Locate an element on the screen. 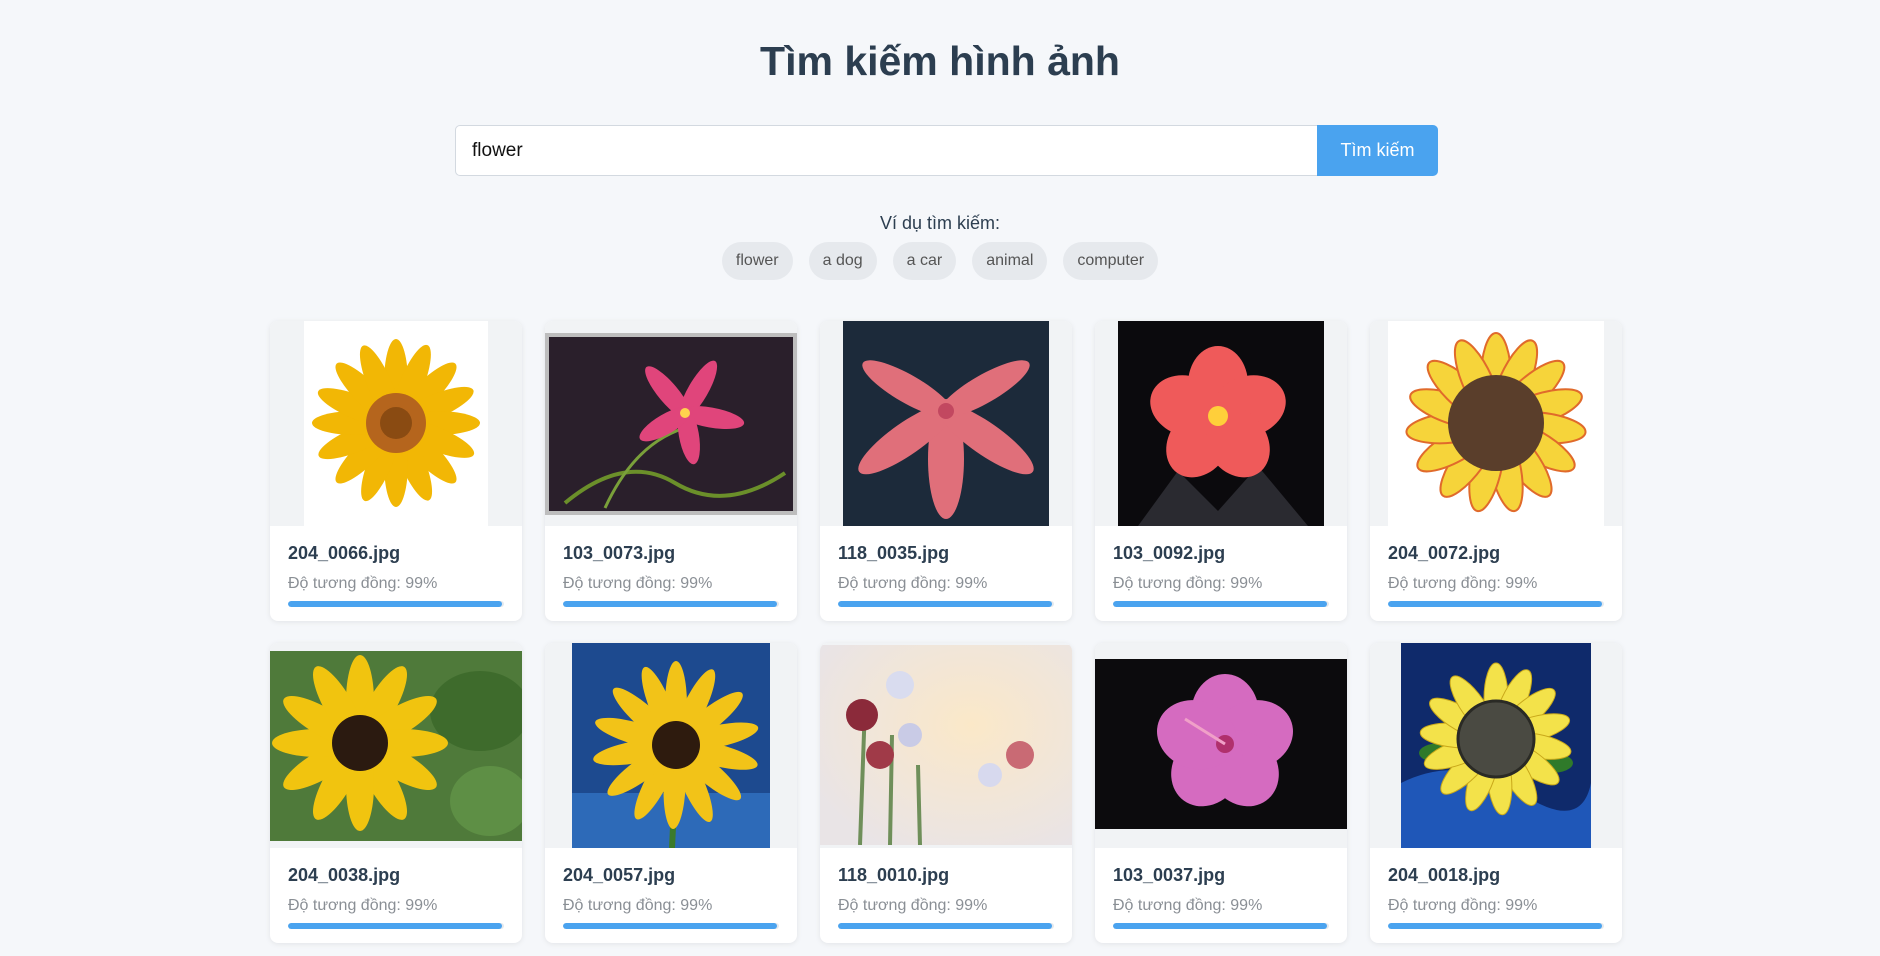 The width and height of the screenshot is (1880, 956). result-filename: 204_0057.jpg is located at coordinates (619, 875).